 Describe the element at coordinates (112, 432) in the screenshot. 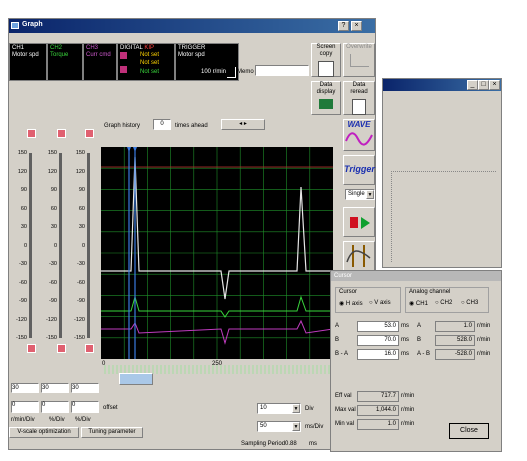

I see `tab-tuning: Tuning parameter` at that location.